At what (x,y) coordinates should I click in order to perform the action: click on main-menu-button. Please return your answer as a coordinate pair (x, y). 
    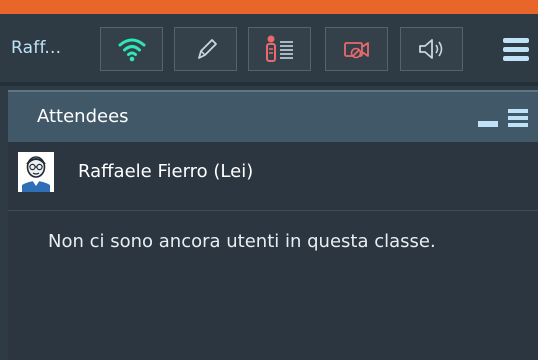
    Looking at the image, I should click on (516, 50).